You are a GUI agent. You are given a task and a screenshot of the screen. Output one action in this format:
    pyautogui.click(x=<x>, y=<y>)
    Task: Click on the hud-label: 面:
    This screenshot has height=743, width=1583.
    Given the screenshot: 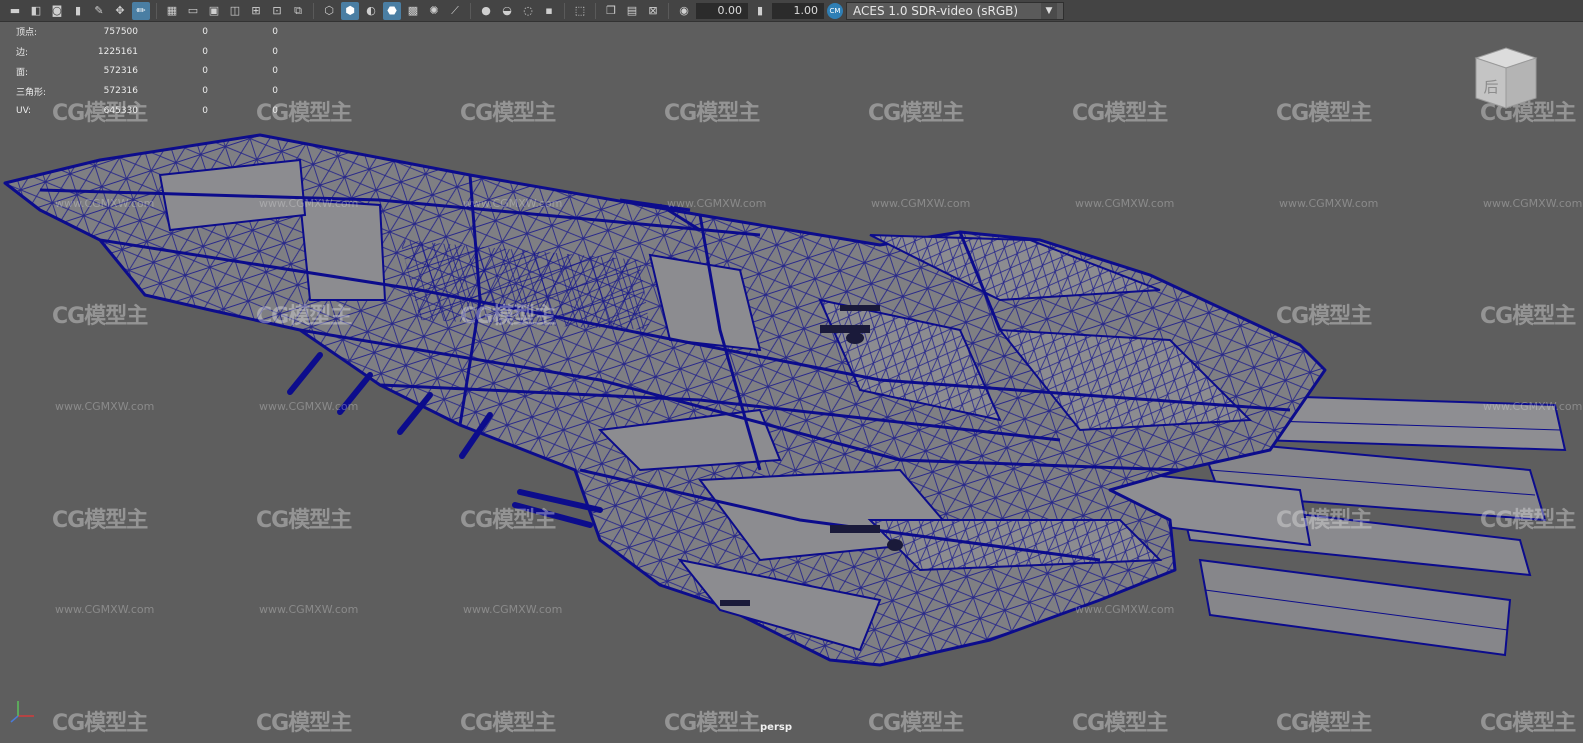 What is the action you would take?
    pyautogui.click(x=22, y=72)
    